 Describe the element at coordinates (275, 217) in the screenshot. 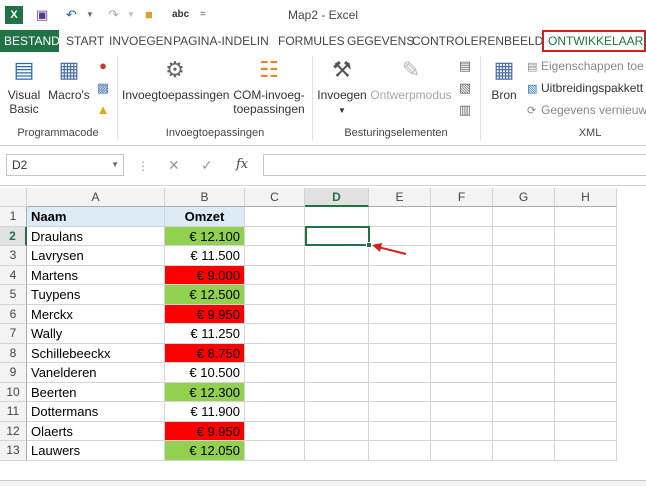

I see `cell-c1` at that location.